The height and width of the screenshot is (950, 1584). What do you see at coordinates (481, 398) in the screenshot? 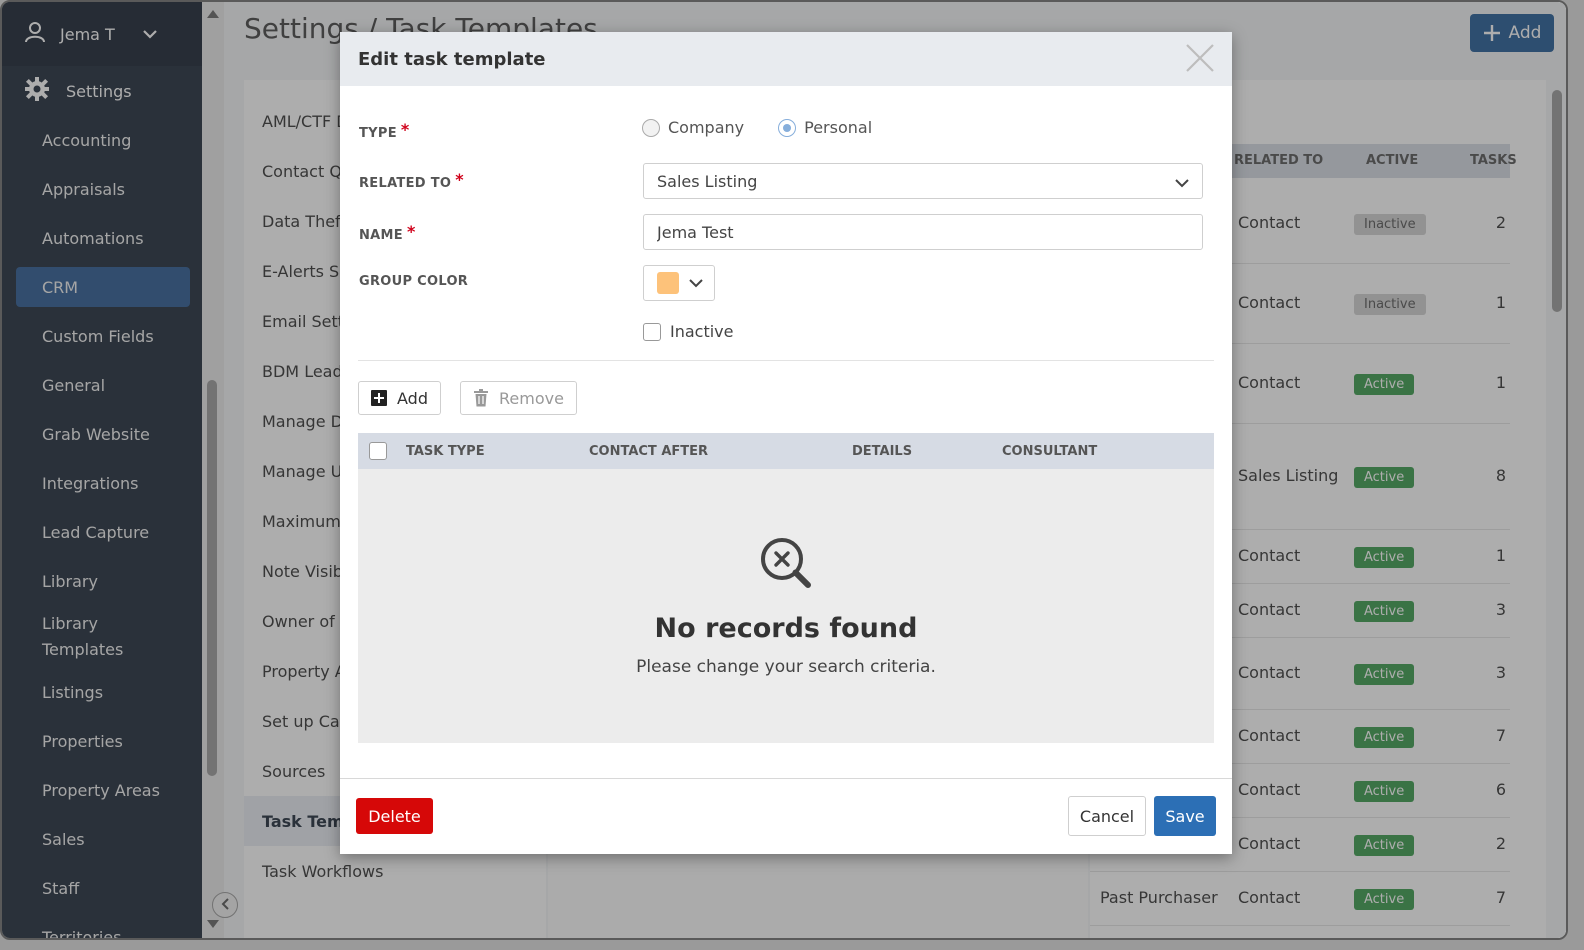
I see `trash-icon` at bounding box center [481, 398].